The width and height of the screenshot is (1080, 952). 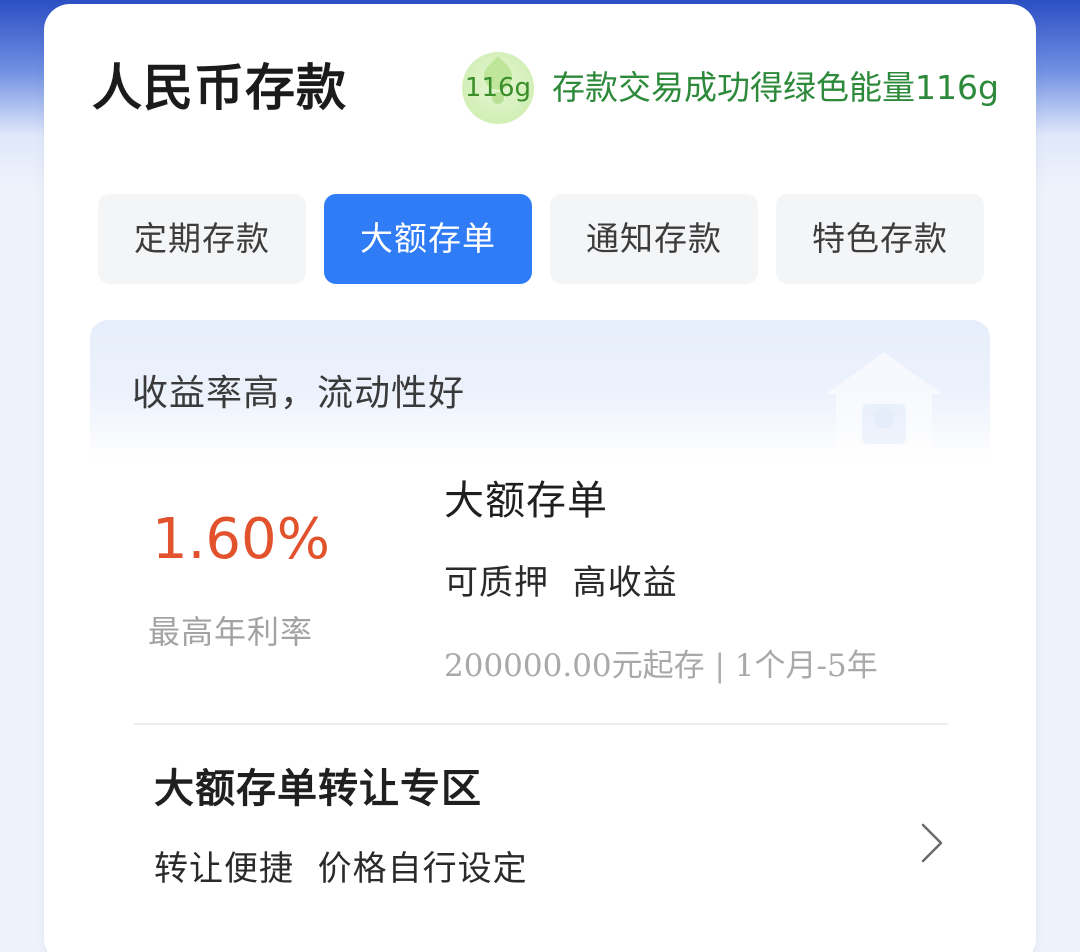 I want to click on transfer-zone-desc: 转让便捷 价格自行设定, so click(x=341, y=869).